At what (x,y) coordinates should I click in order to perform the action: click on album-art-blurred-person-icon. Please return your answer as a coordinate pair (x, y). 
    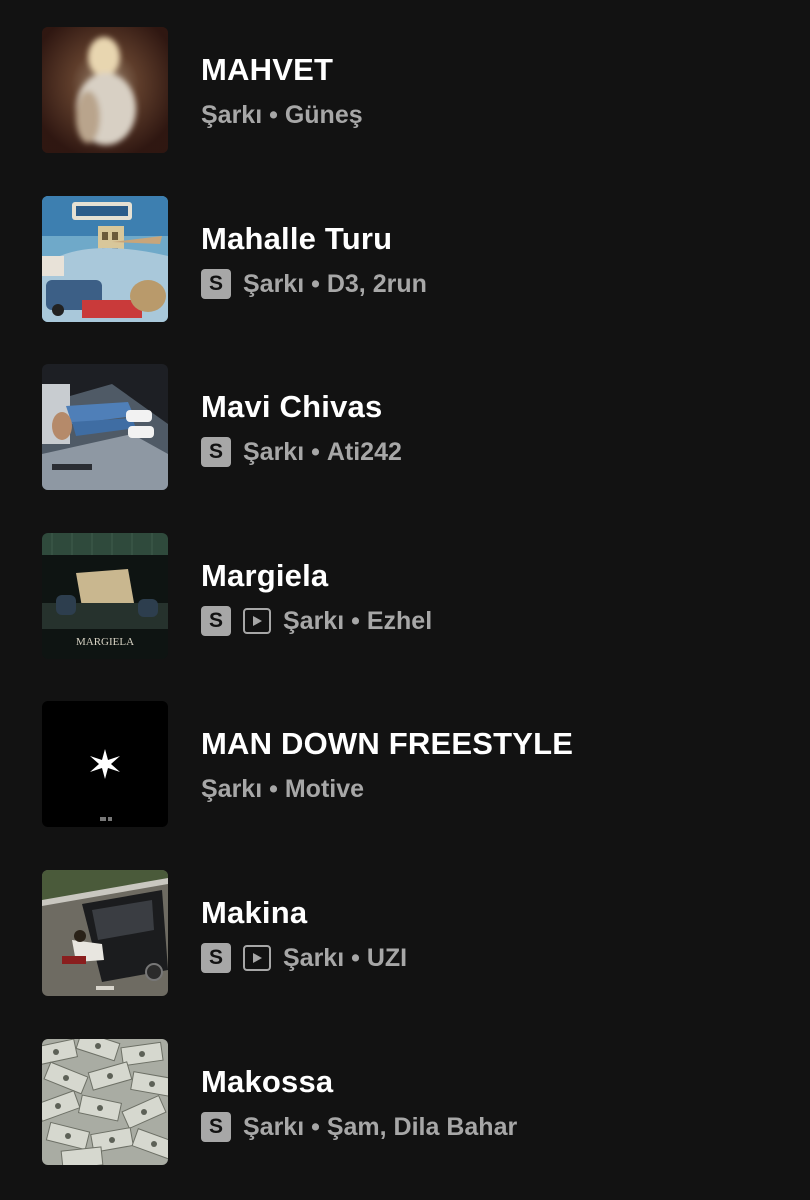
    Looking at the image, I should click on (105, 90).